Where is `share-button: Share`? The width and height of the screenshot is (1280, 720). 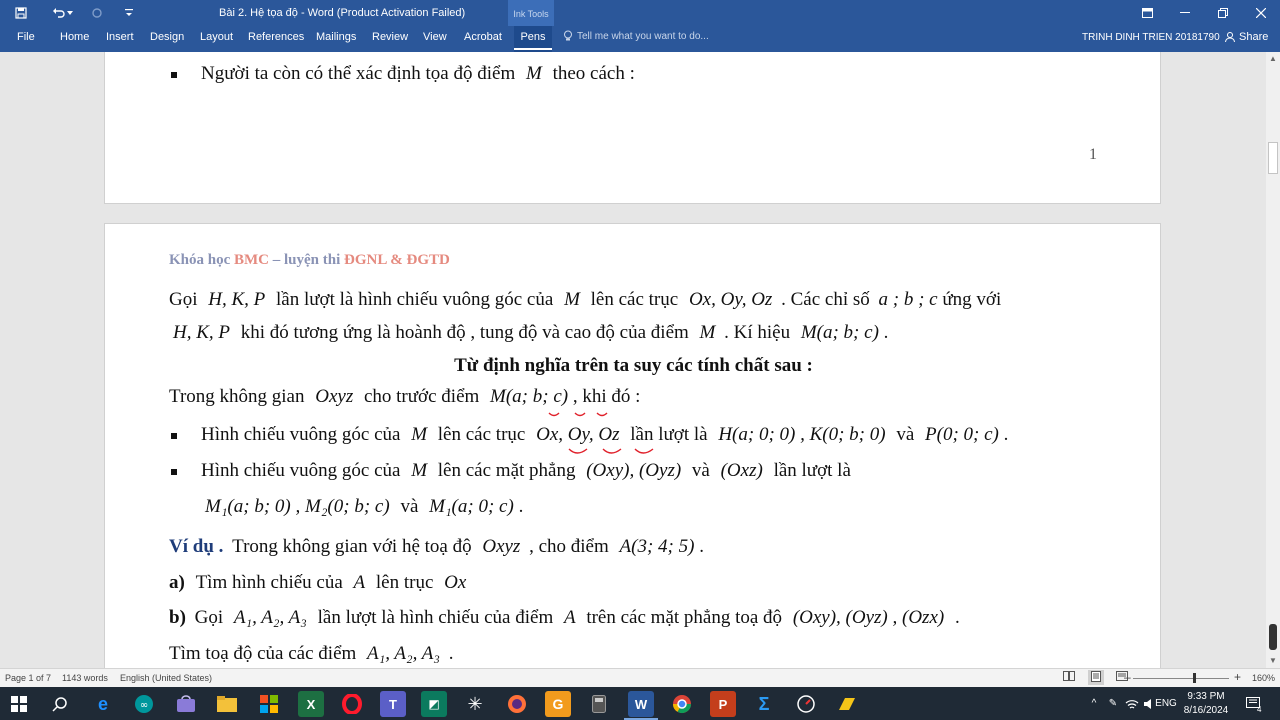 share-button: Share is located at coordinates (1246, 37).